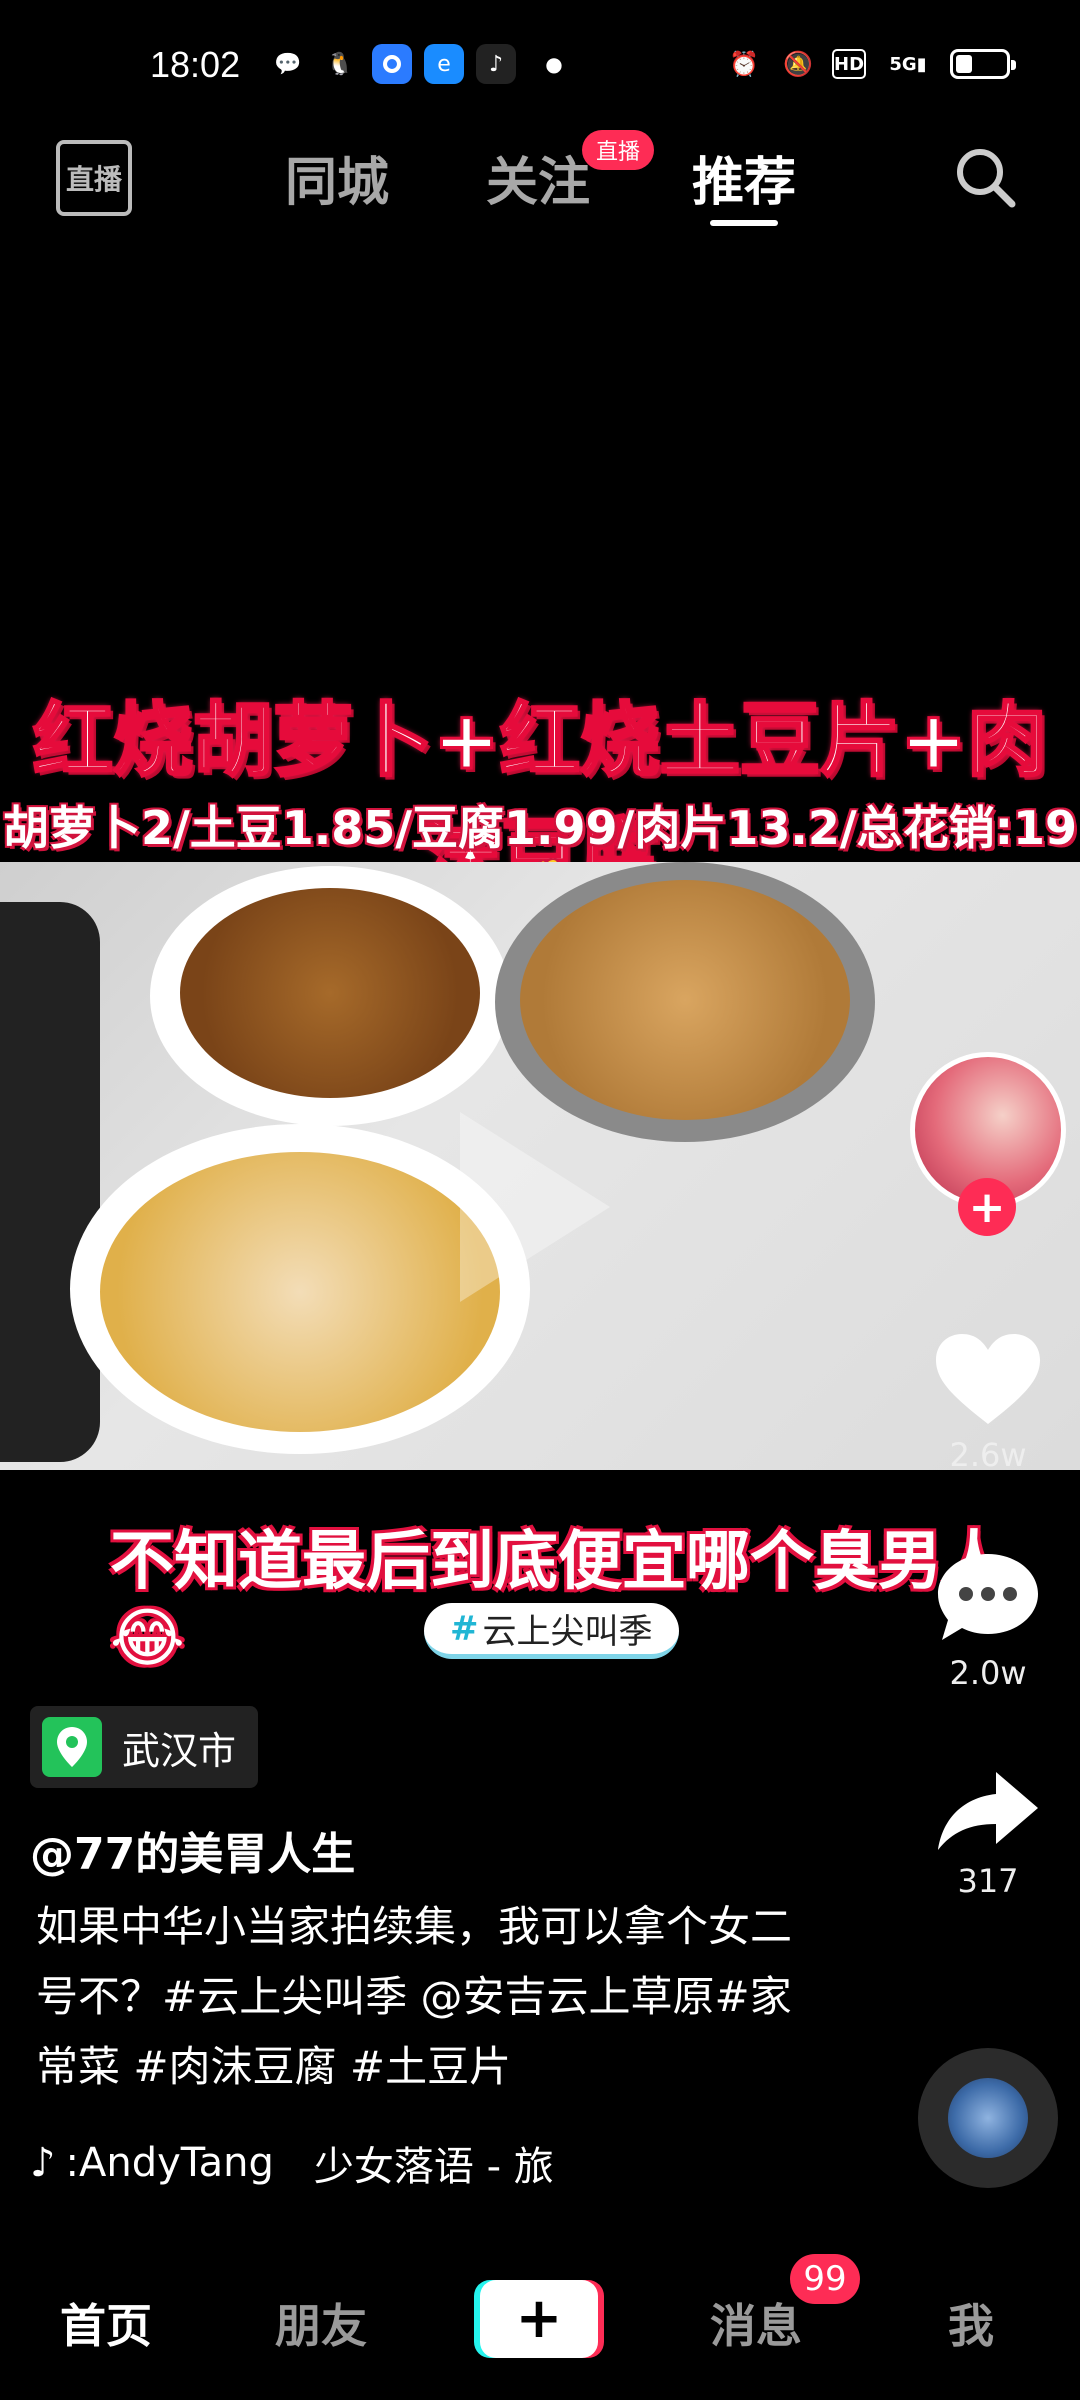 Image resolution: width=1080 pixels, height=2400 pixels. I want to click on author-name: @77的美胃人生, so click(192, 1850).